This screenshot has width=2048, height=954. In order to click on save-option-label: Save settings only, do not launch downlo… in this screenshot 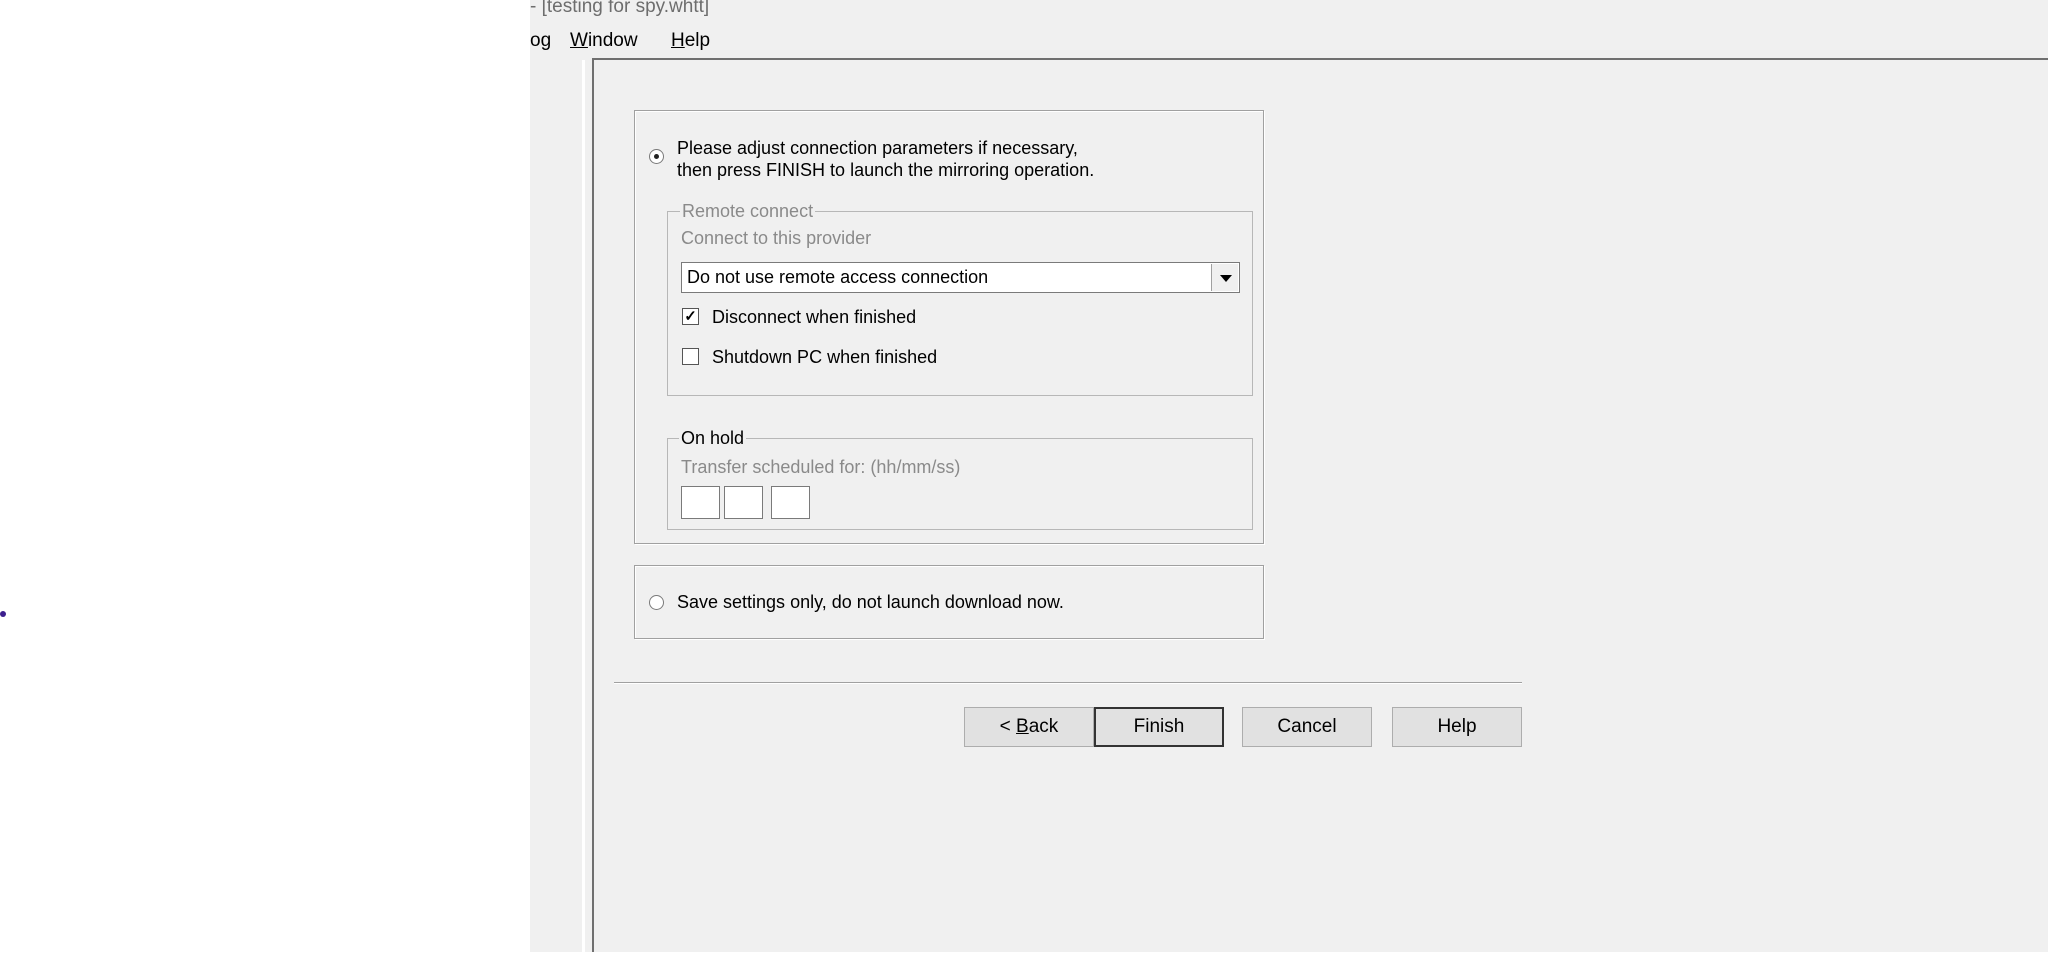, I will do `click(870, 602)`.